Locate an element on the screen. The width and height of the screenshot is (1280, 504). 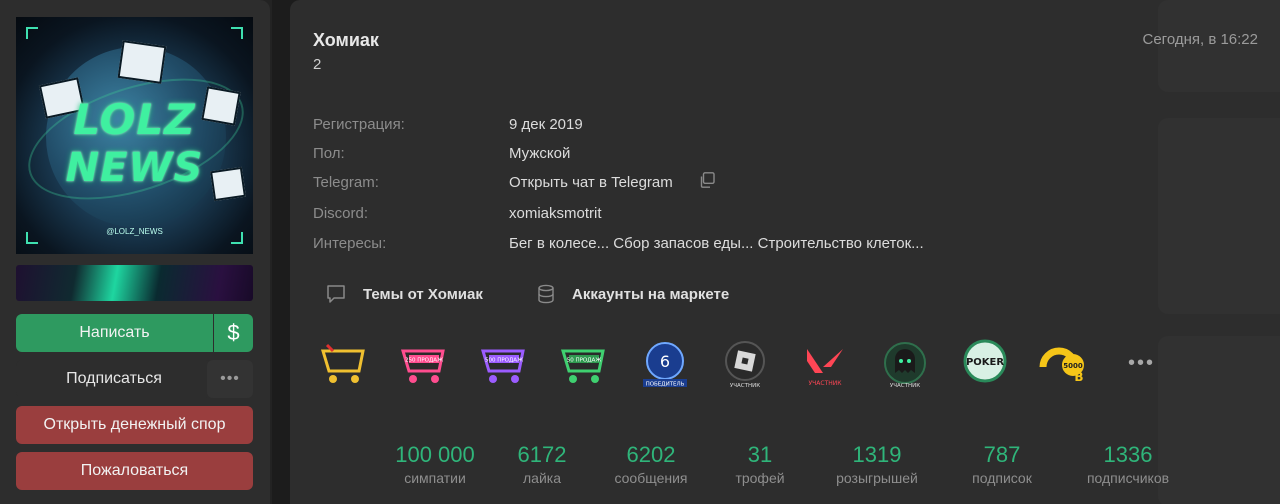
stat-messages: 6202 сообщения is located at coordinates (651, 464).